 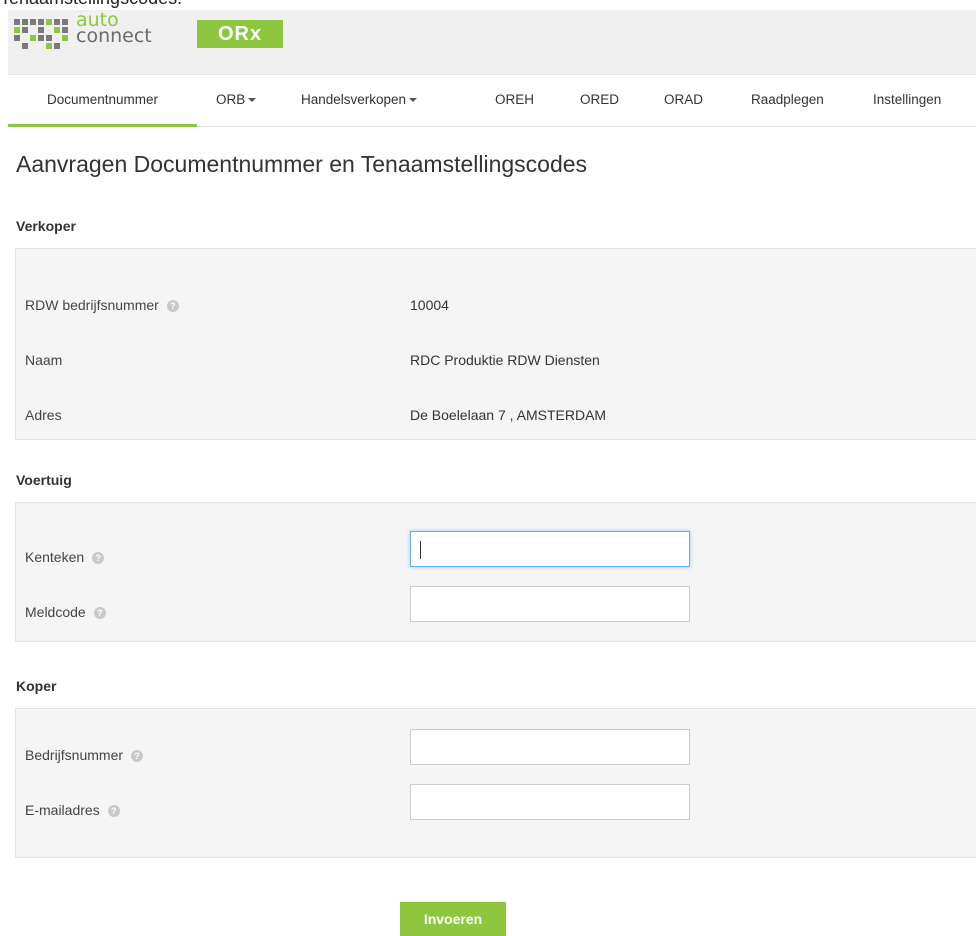 What do you see at coordinates (508, 415) in the screenshot?
I see `adres-value: De Boelelaan 7 , AMSTERDAM` at bounding box center [508, 415].